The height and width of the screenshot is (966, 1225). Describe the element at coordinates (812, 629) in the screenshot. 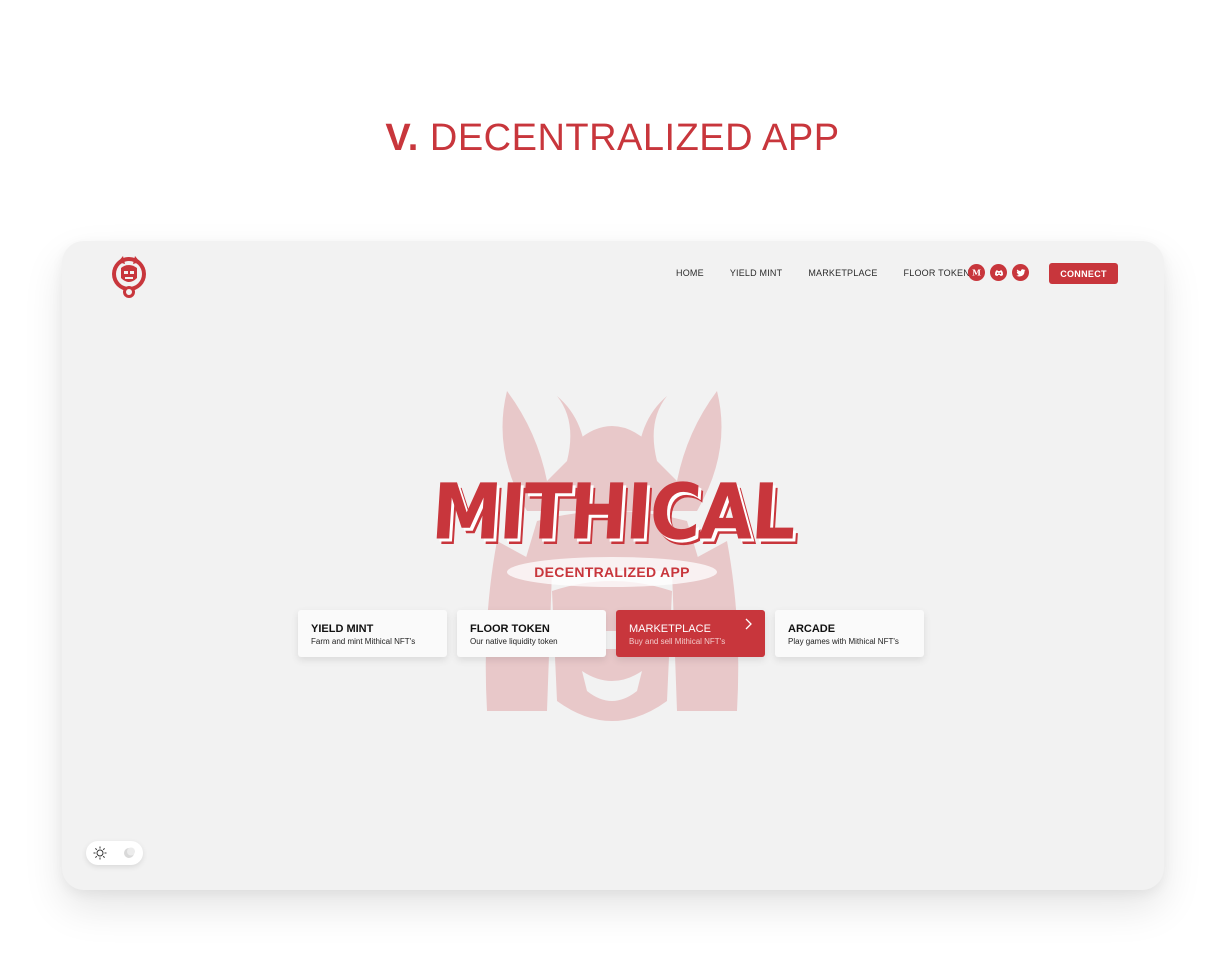

I see `card-title: ARCADE` at that location.